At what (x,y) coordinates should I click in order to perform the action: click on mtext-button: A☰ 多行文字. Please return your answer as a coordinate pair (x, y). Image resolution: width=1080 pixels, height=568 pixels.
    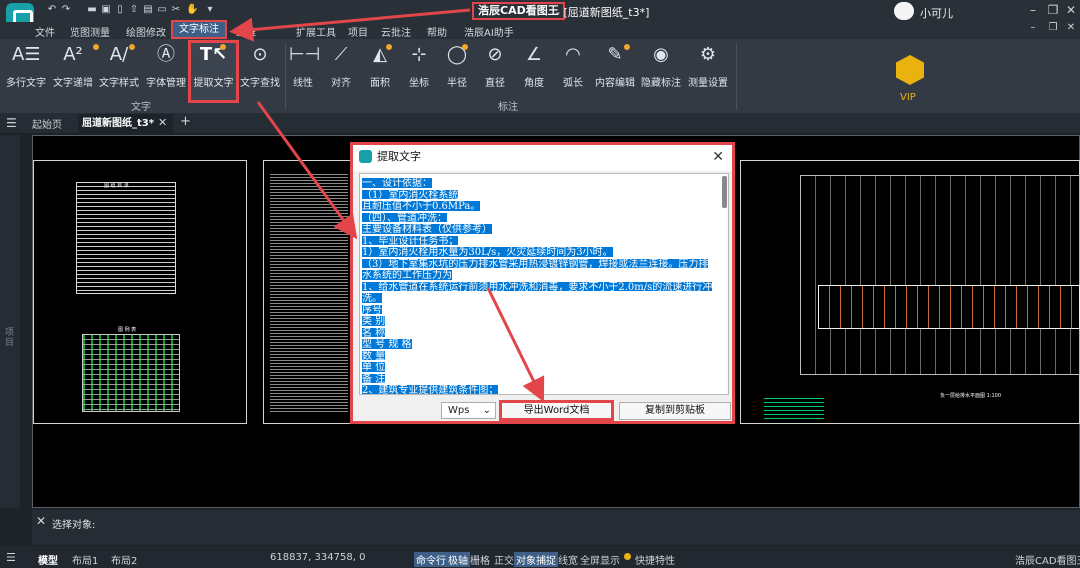
    Looking at the image, I should click on (26, 67).